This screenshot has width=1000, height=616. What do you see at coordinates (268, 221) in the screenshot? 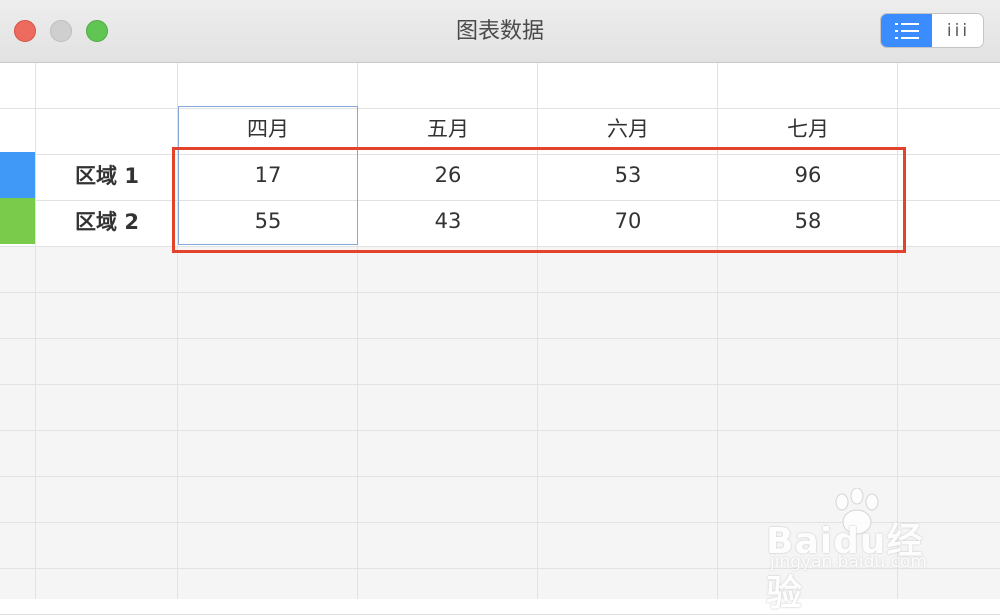
I see `table-cell: 55` at bounding box center [268, 221].